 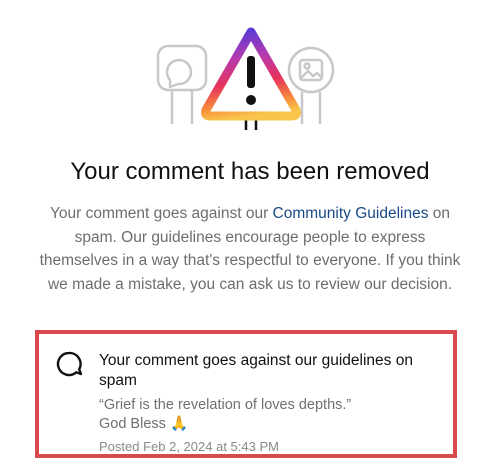 I want to click on community-guidelines-link: Community Guidelines, so click(x=351, y=213).